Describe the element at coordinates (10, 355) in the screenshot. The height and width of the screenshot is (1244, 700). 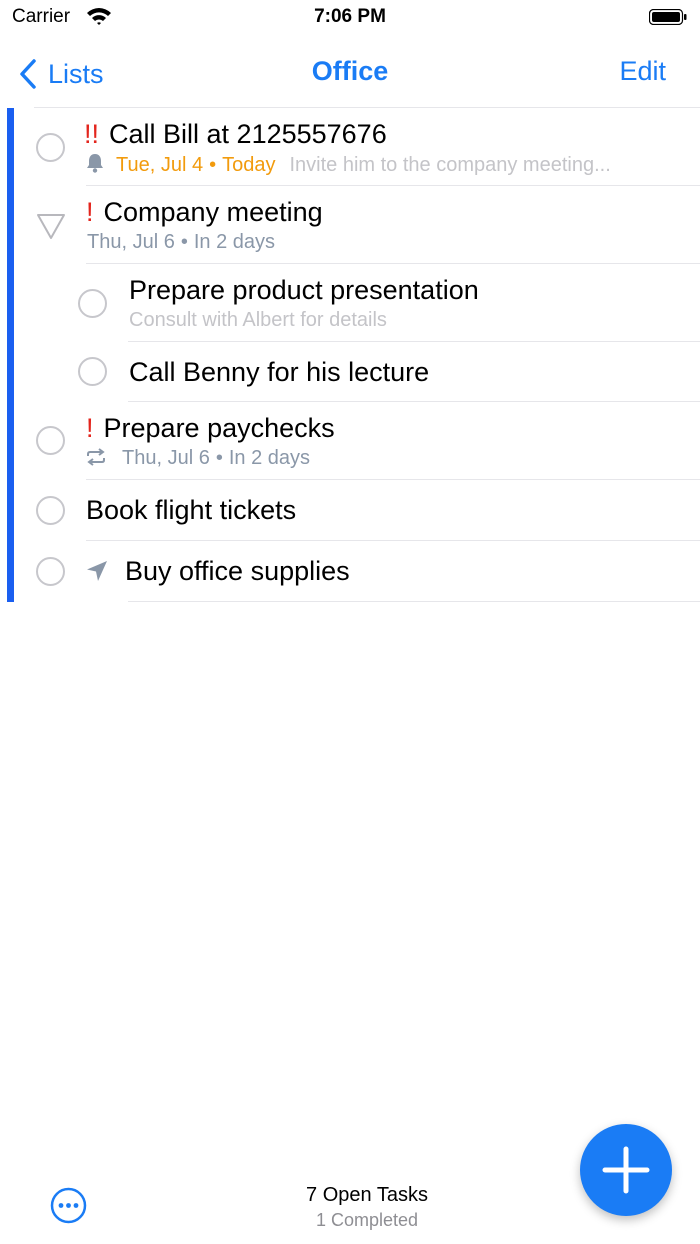
I see `list-color-bar` at that location.